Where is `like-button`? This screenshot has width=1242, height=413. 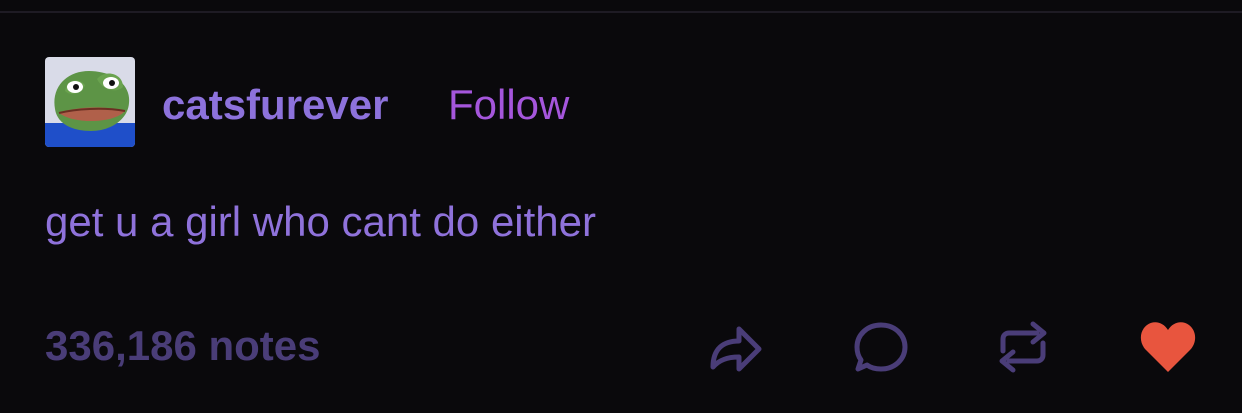
like-button is located at coordinates (1168, 347).